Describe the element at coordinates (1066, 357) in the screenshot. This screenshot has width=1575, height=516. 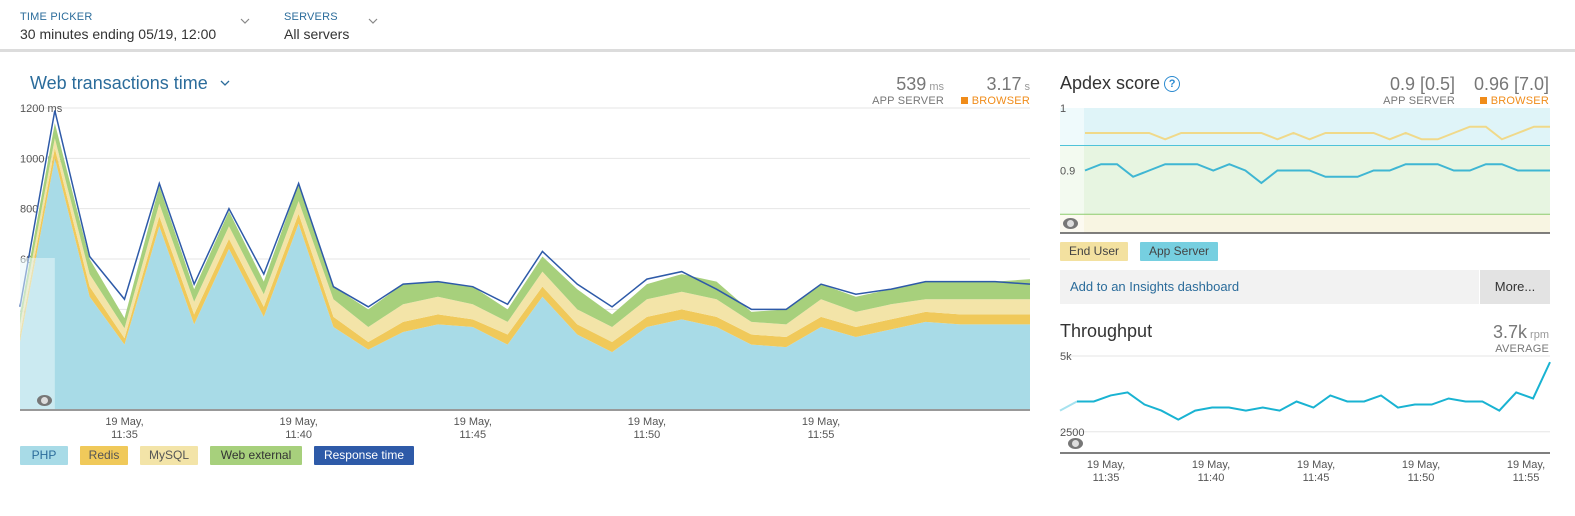
I see `y-tick-label: 5k` at that location.